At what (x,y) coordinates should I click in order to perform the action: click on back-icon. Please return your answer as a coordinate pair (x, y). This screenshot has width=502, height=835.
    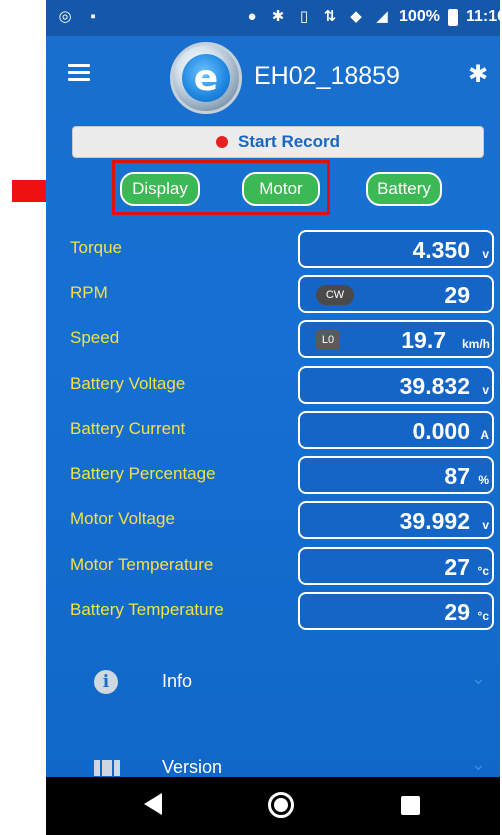
    Looking at the image, I should click on (153, 804).